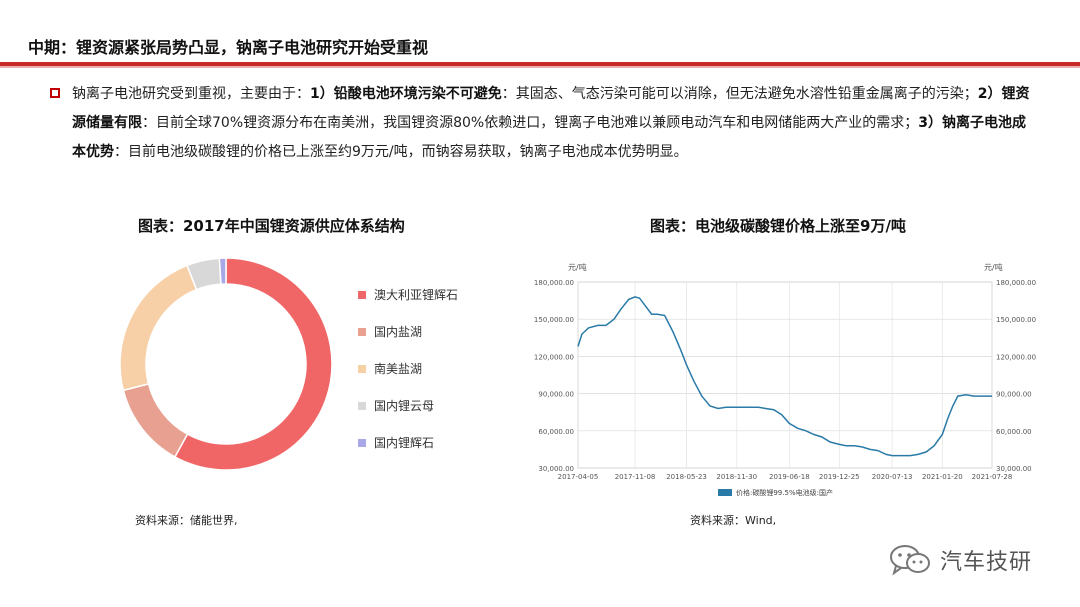 This screenshot has width=1080, height=607. What do you see at coordinates (736, 477) in the screenshot?
I see `x-tick-label: 2018-11-30` at bounding box center [736, 477].